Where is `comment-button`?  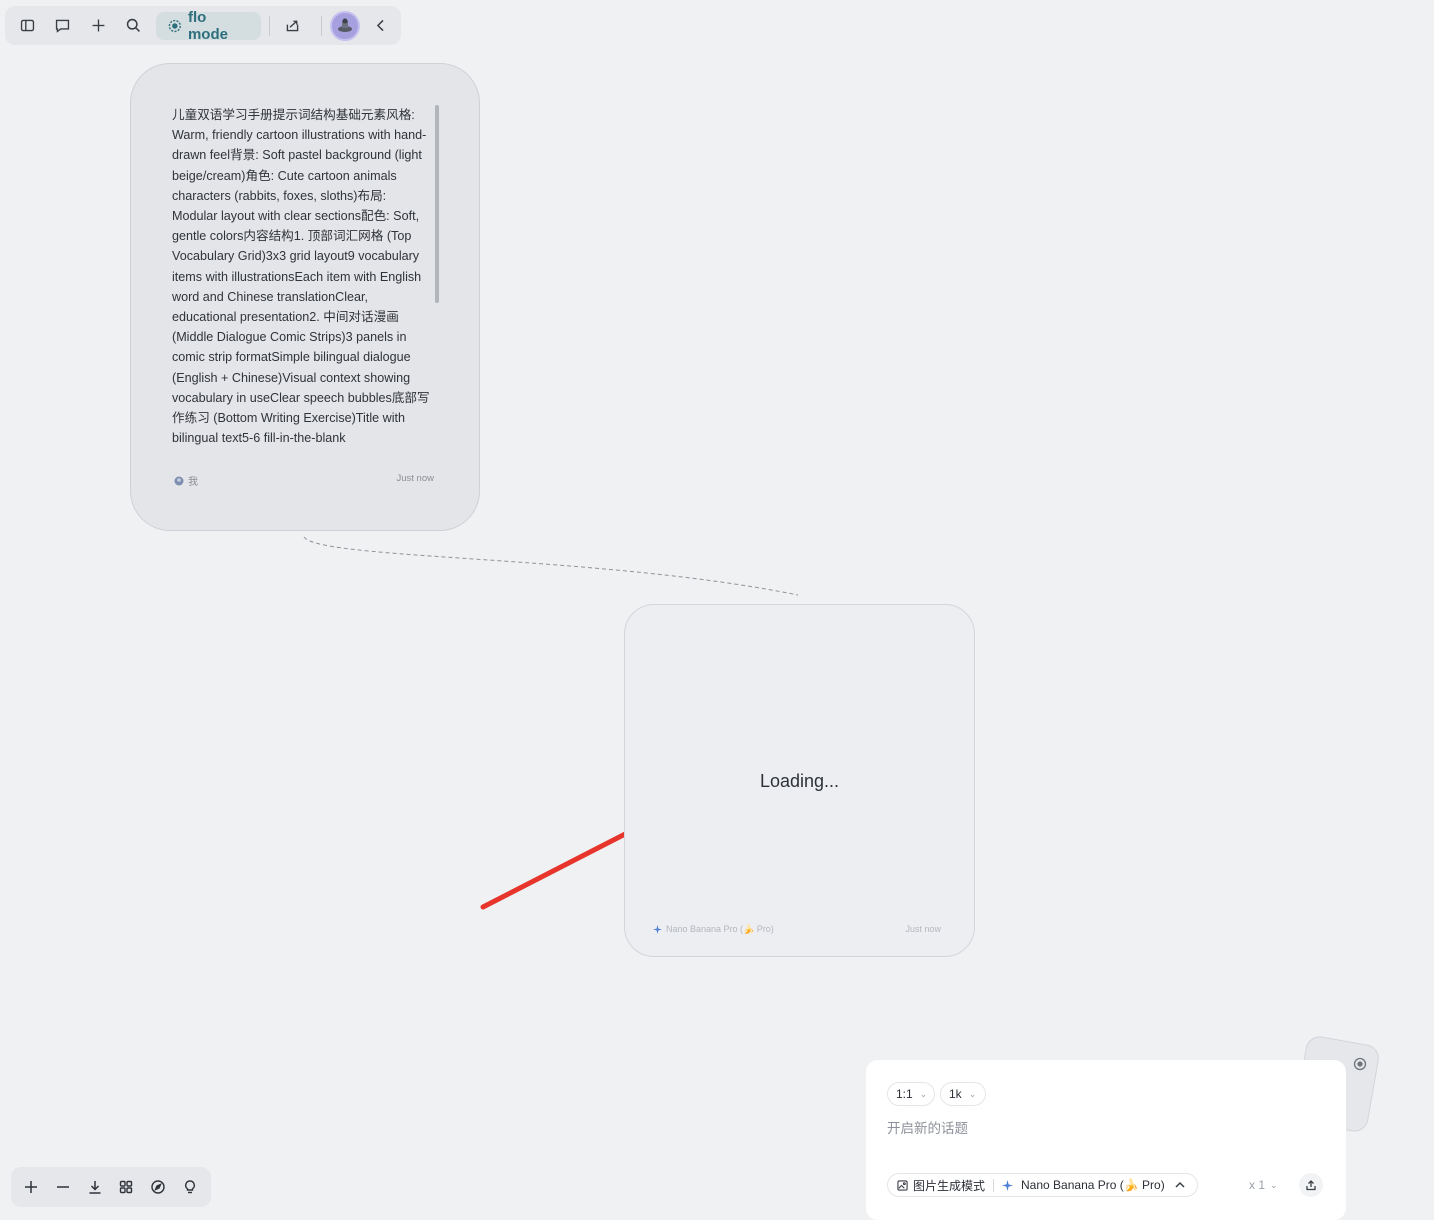 comment-button is located at coordinates (62, 26).